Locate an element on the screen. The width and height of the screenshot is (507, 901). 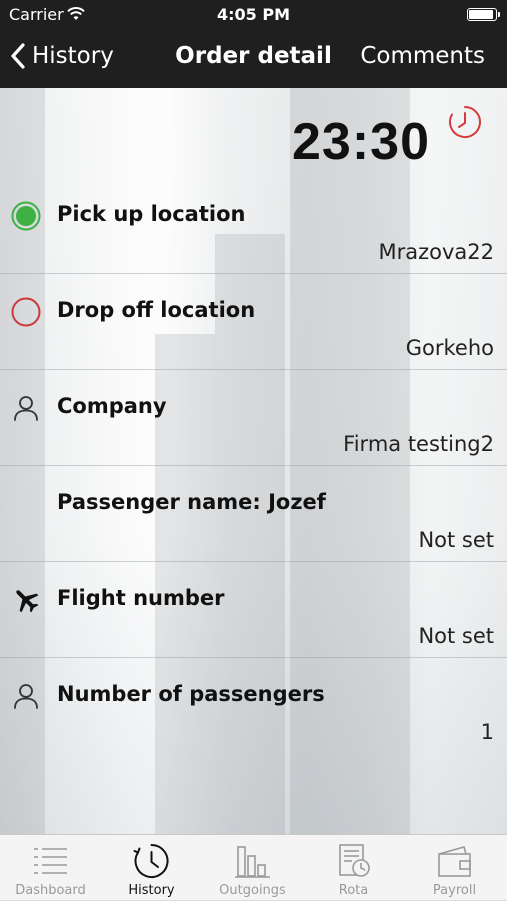
tab-label: Payroll is located at coordinates (454, 890).